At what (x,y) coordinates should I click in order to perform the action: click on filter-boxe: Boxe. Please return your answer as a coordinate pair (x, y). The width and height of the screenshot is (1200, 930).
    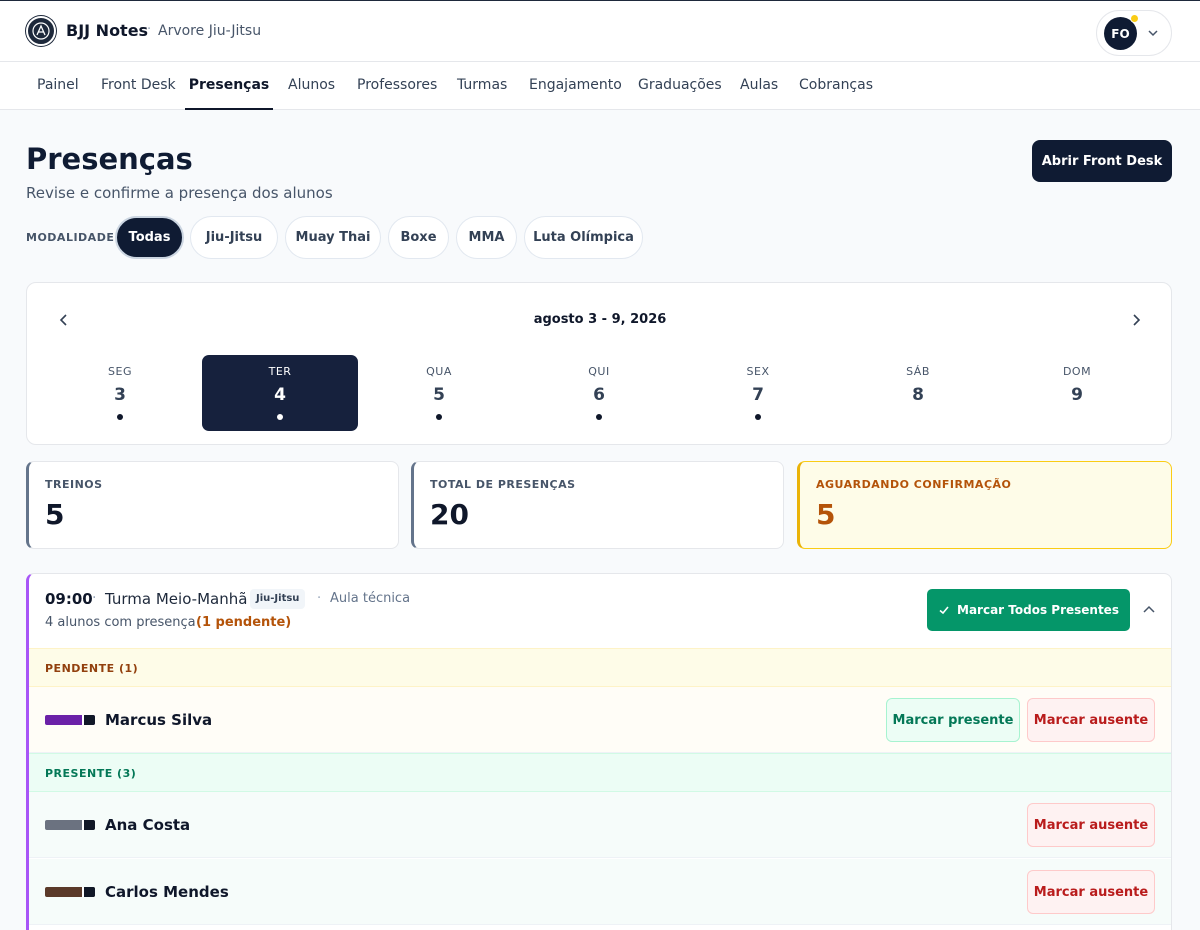
    Looking at the image, I should click on (418, 237).